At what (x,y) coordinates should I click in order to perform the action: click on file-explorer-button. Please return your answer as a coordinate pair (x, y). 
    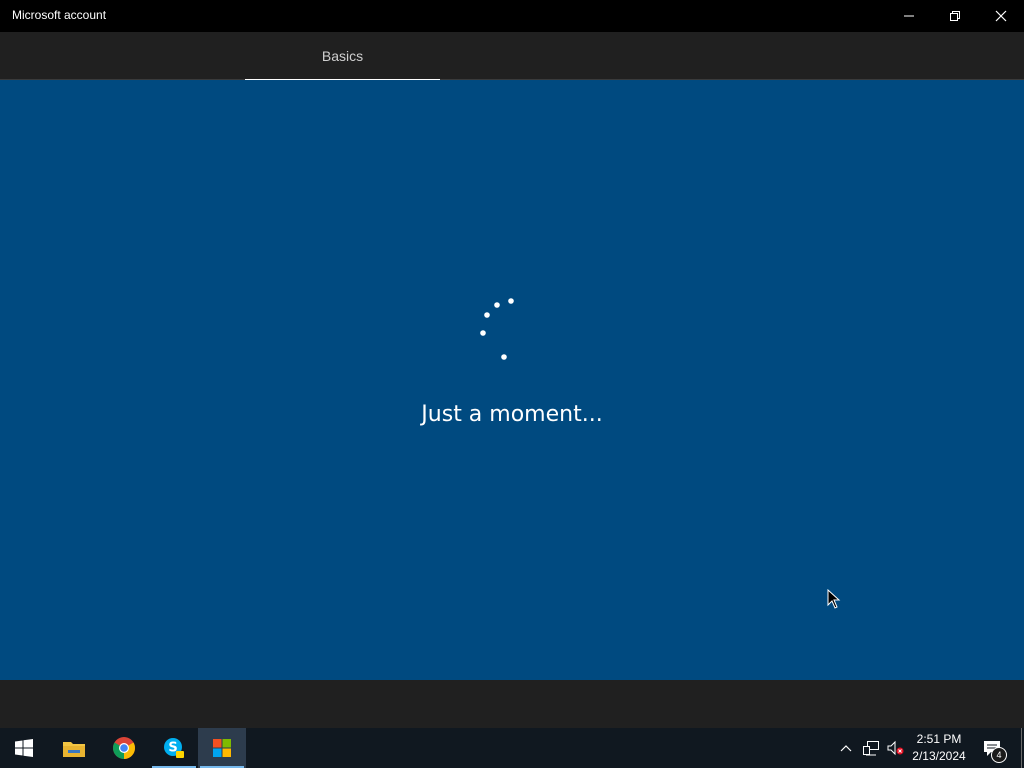
    Looking at the image, I should click on (74, 748).